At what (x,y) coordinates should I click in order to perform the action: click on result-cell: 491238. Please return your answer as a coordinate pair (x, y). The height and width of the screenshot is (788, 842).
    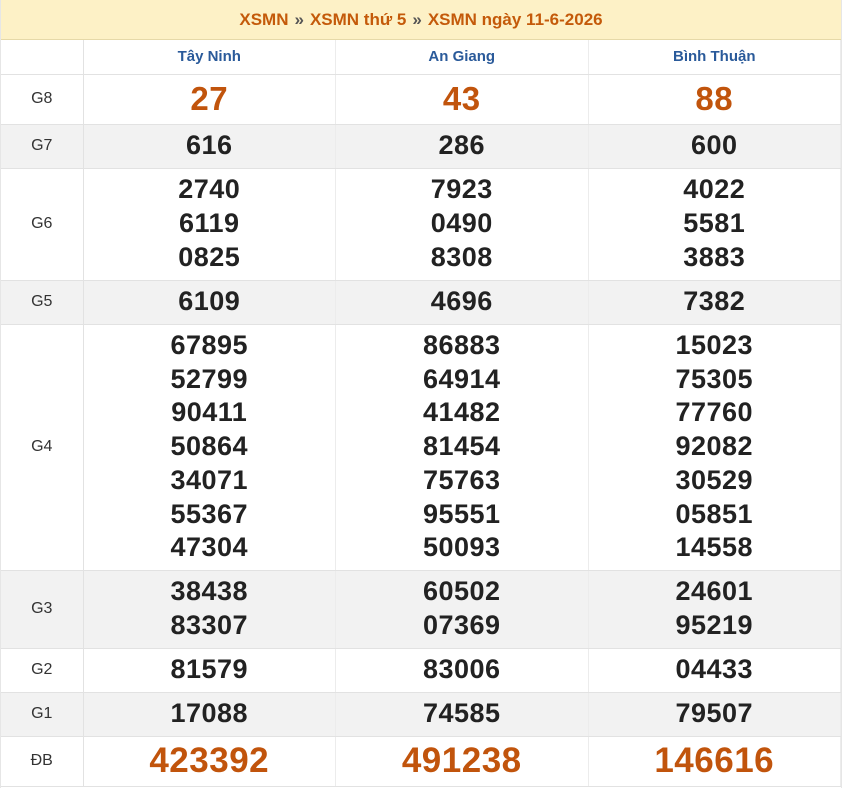
    Looking at the image, I should click on (462, 761).